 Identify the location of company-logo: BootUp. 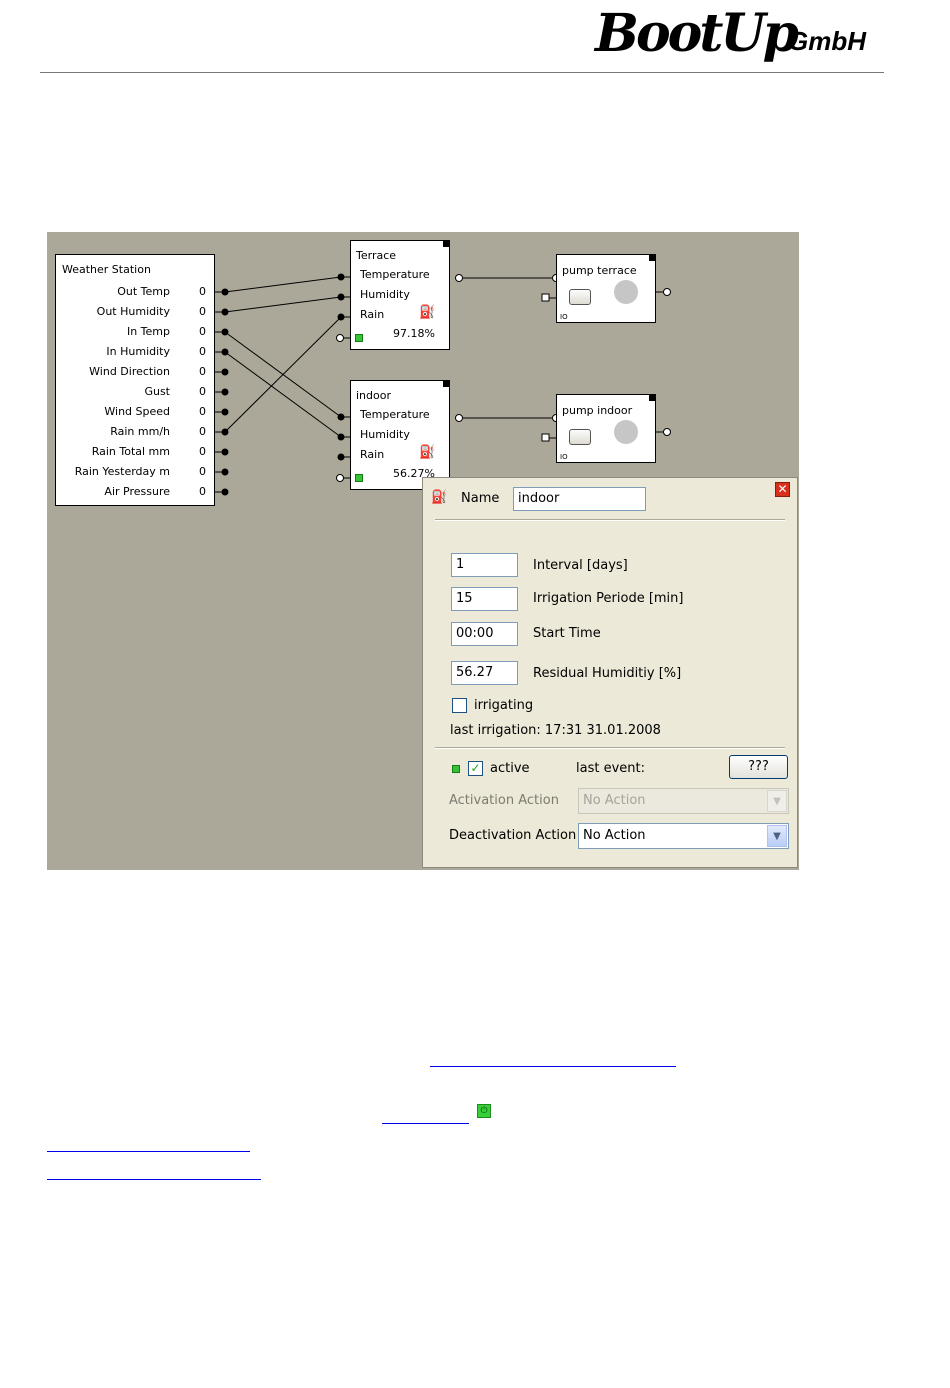
(697, 33).